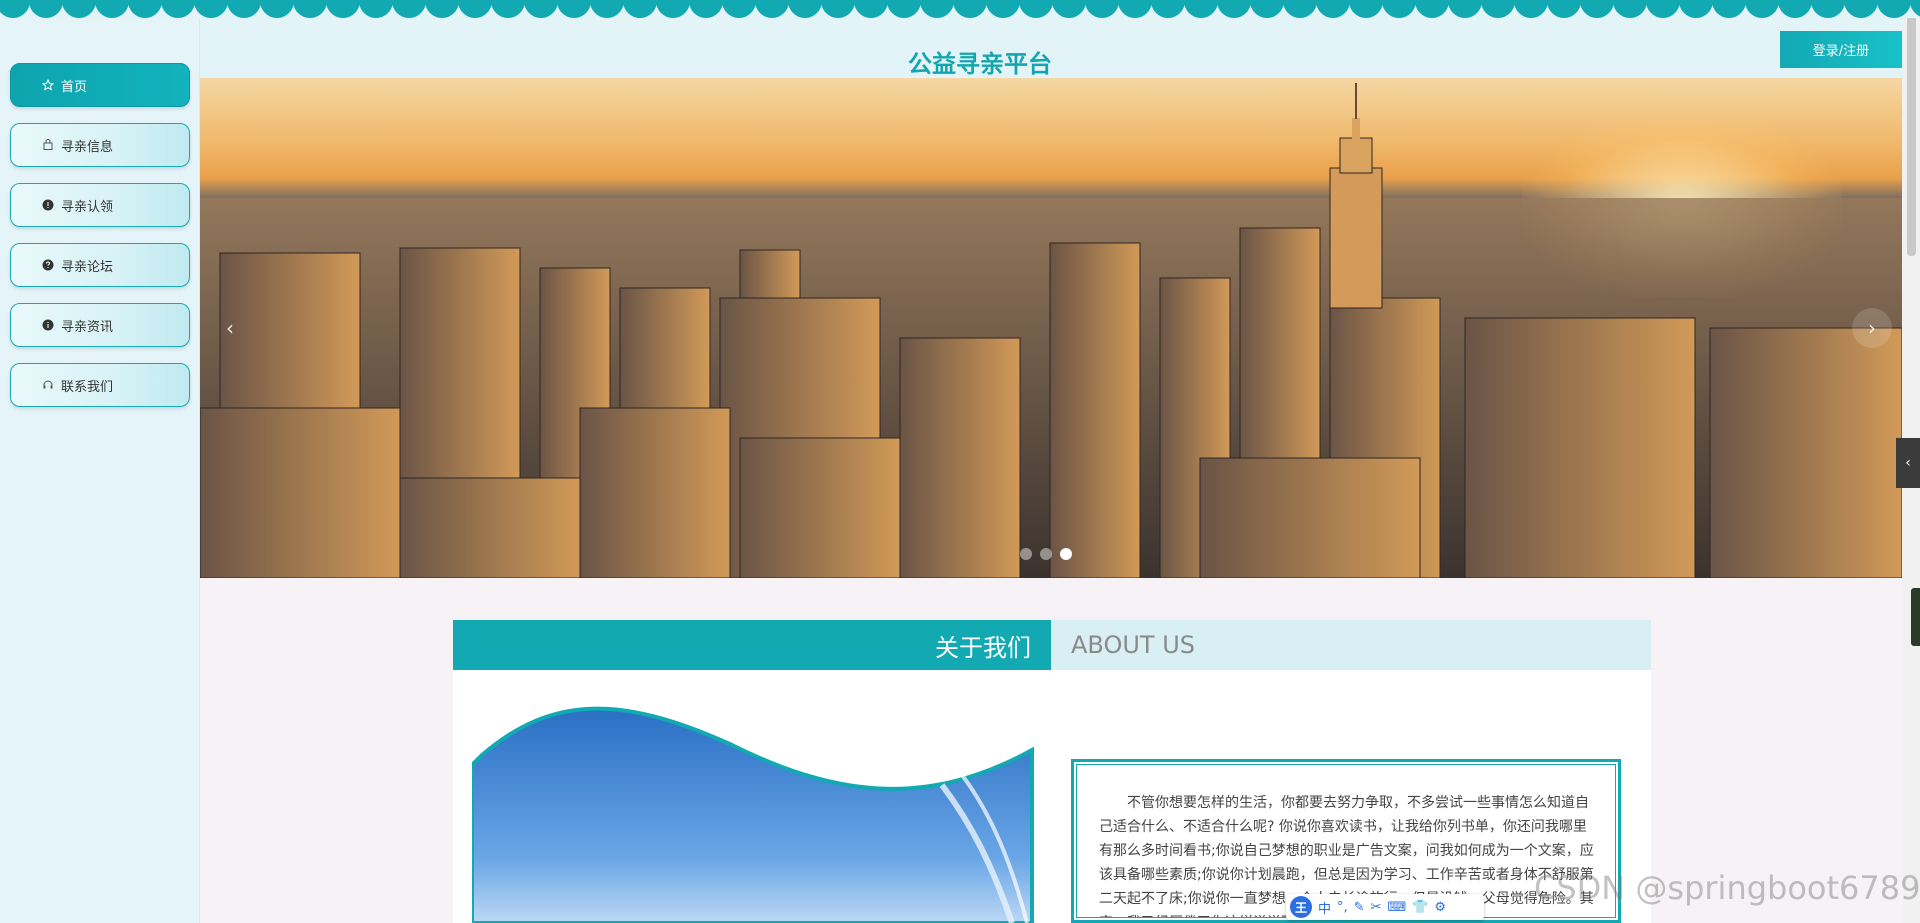 The height and width of the screenshot is (923, 1920). Describe the element at coordinates (87, 327) in the screenshot. I see `sidebar-item-label: 寻亲资讯` at that location.